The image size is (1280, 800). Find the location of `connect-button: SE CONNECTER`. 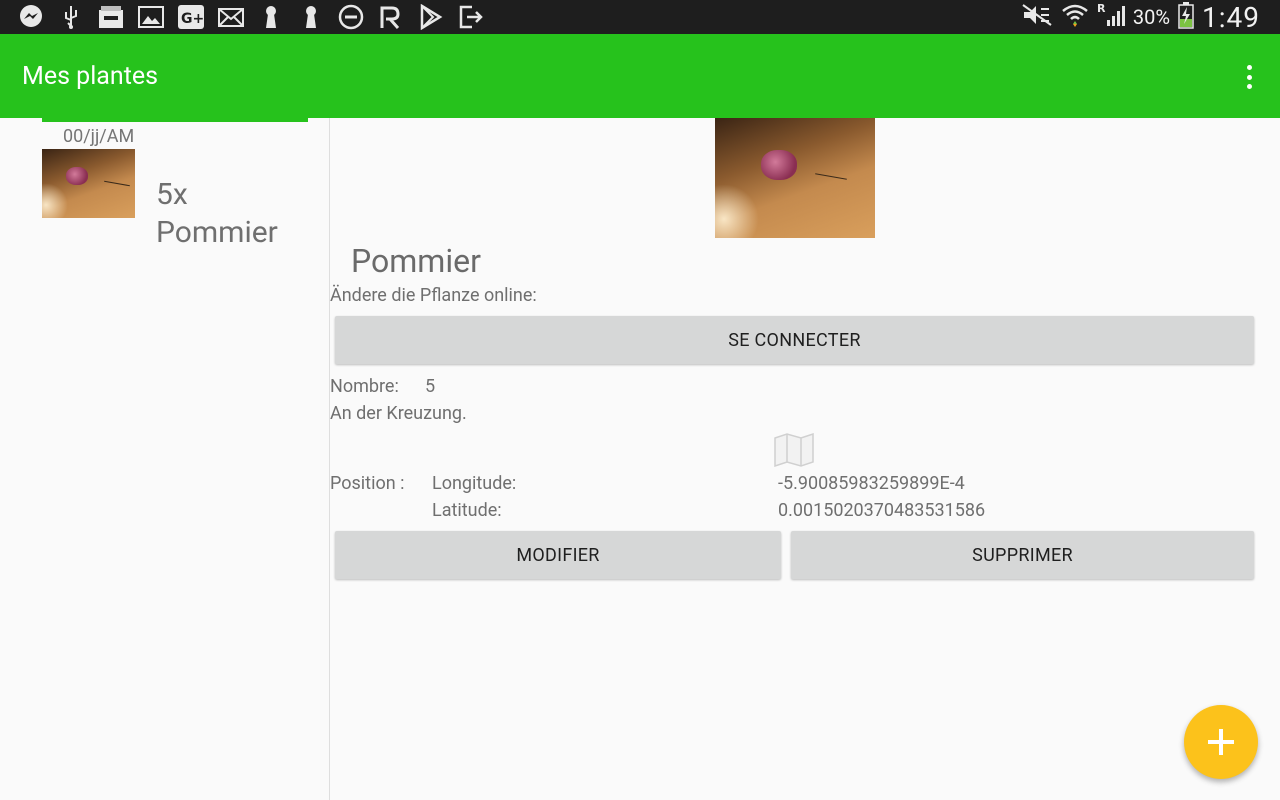

connect-button: SE CONNECTER is located at coordinates (794, 340).